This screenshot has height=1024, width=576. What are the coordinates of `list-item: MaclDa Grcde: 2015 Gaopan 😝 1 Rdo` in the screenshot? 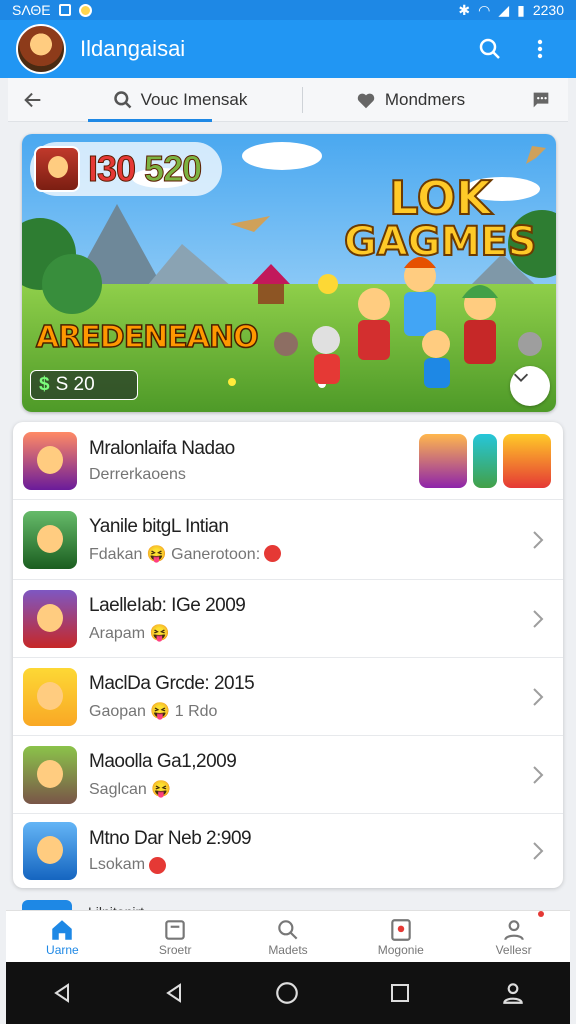 It's located at (288, 697).